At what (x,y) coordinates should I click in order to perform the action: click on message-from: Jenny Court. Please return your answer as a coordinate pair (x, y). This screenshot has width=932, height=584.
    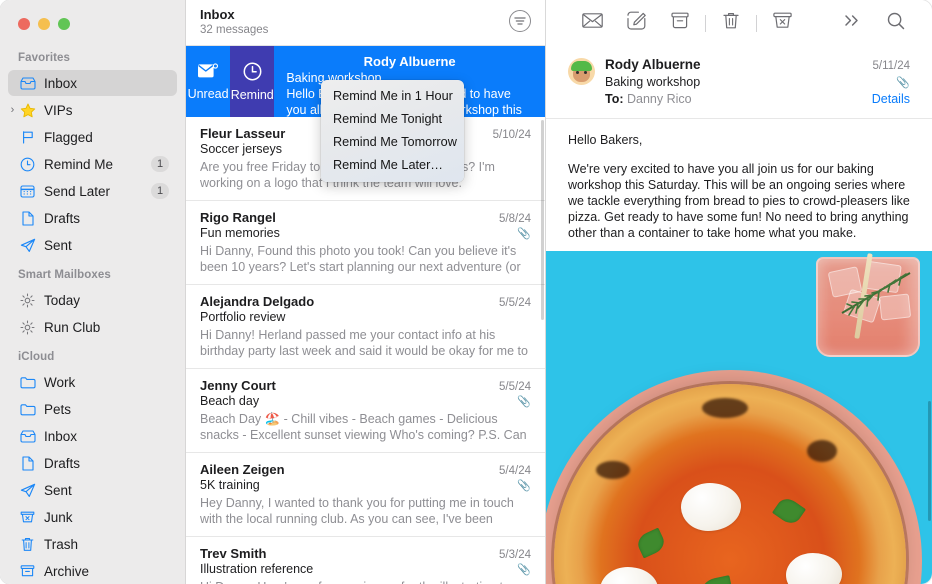
    Looking at the image, I should click on (238, 385).